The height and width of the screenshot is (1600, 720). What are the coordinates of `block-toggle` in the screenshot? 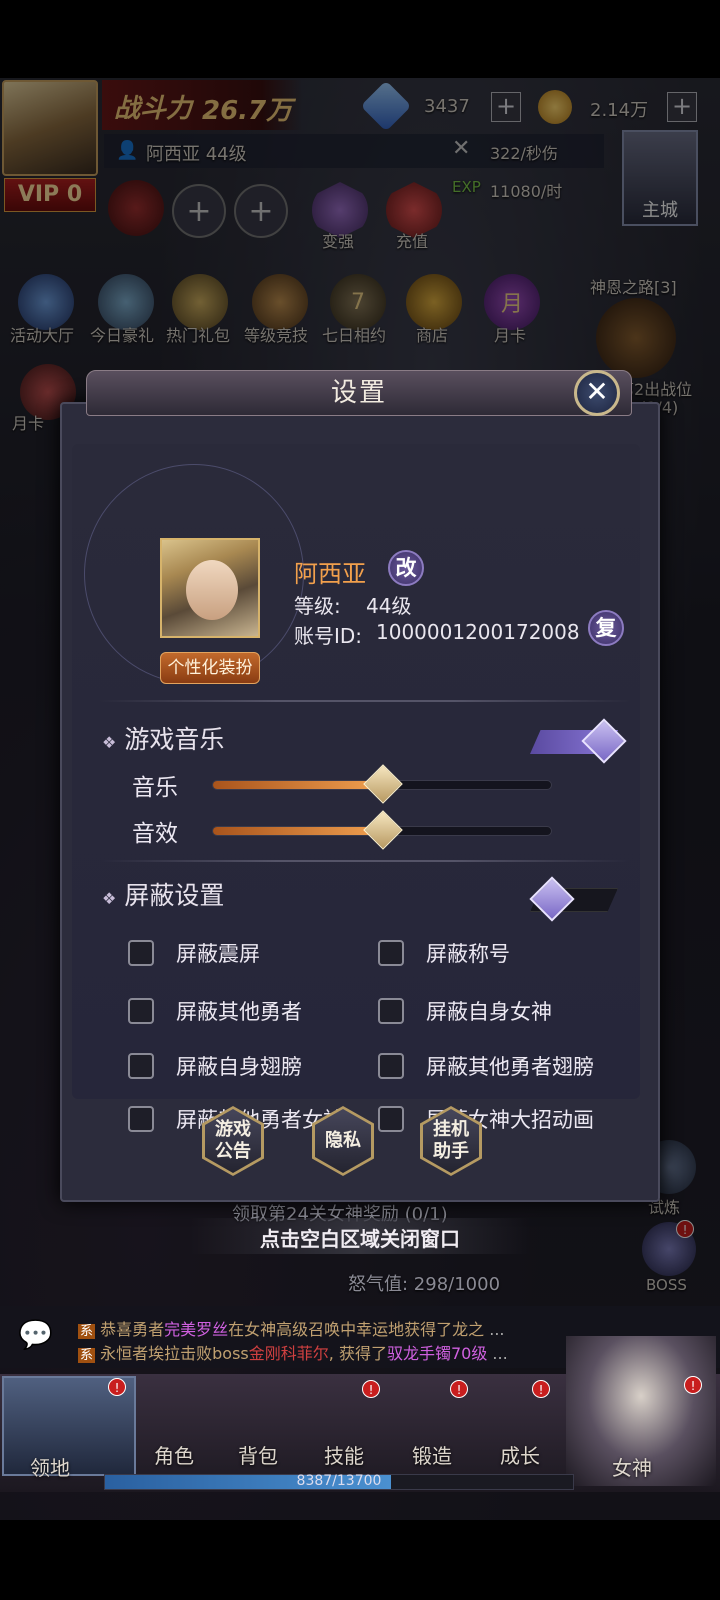 It's located at (574, 899).